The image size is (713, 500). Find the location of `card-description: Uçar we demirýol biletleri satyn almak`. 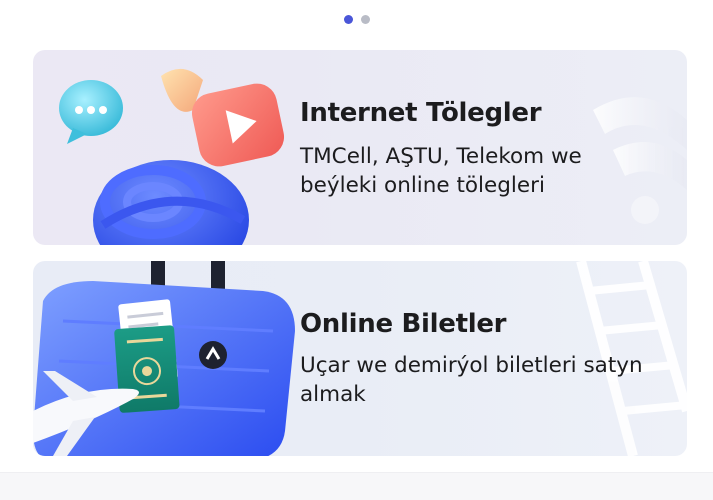

card-description: Uçar we demirýol biletleri satyn almak is located at coordinates (471, 380).